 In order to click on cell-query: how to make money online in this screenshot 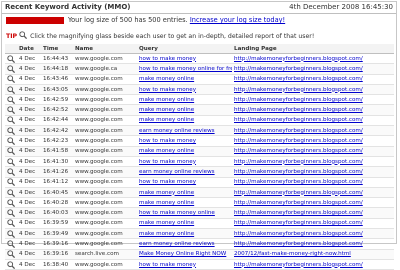, I will do `click(184, 213)`.